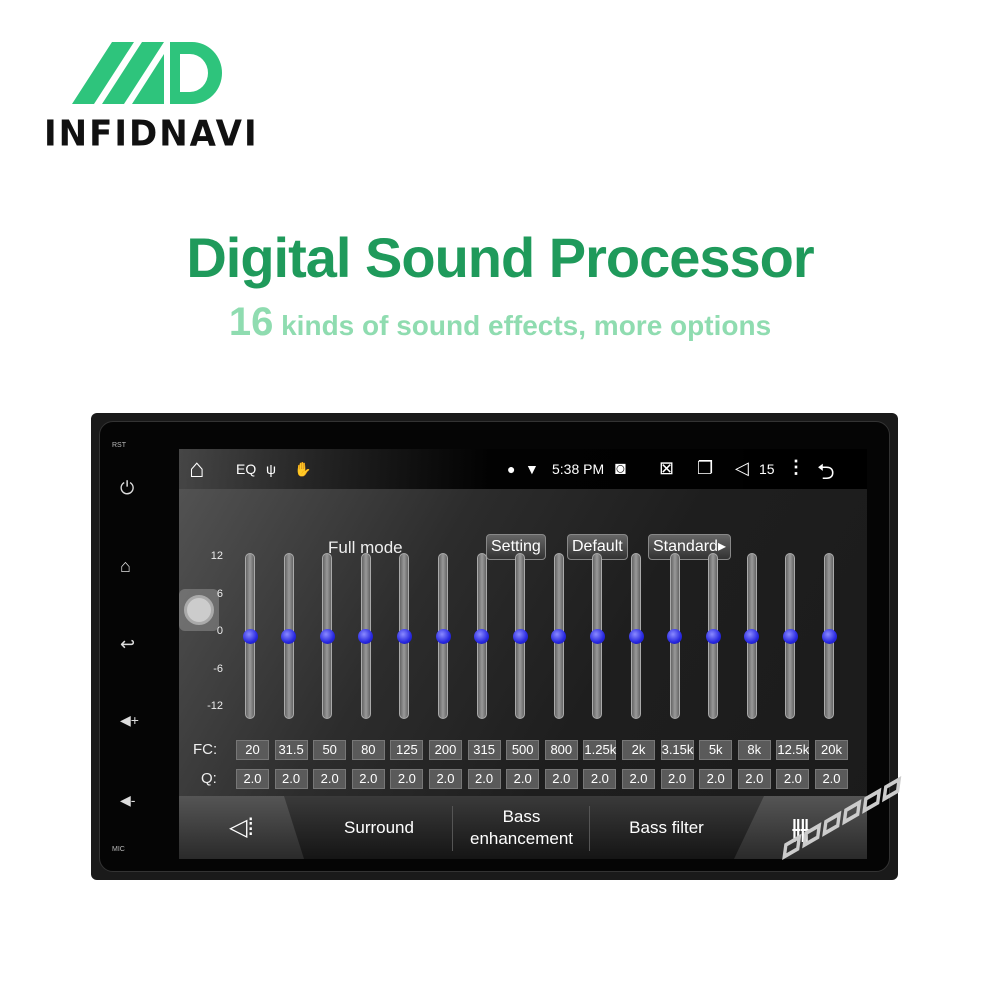 The height and width of the screenshot is (1000, 1000). Describe the element at coordinates (484, 750) in the screenshot. I see `fc-value-cell: 315` at that location.